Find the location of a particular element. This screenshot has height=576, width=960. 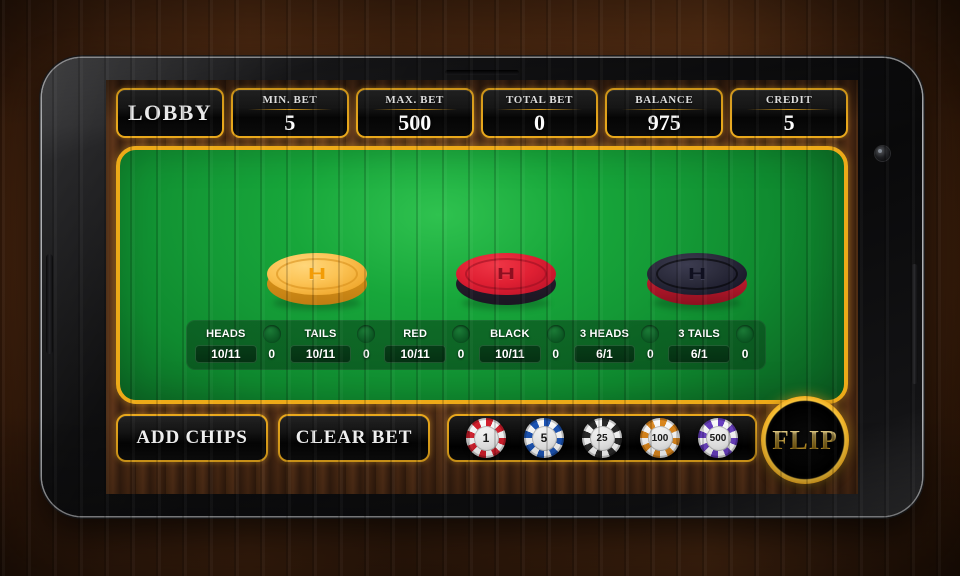

bet-option-3-heads-odds: 6/1 is located at coordinates (604, 354).